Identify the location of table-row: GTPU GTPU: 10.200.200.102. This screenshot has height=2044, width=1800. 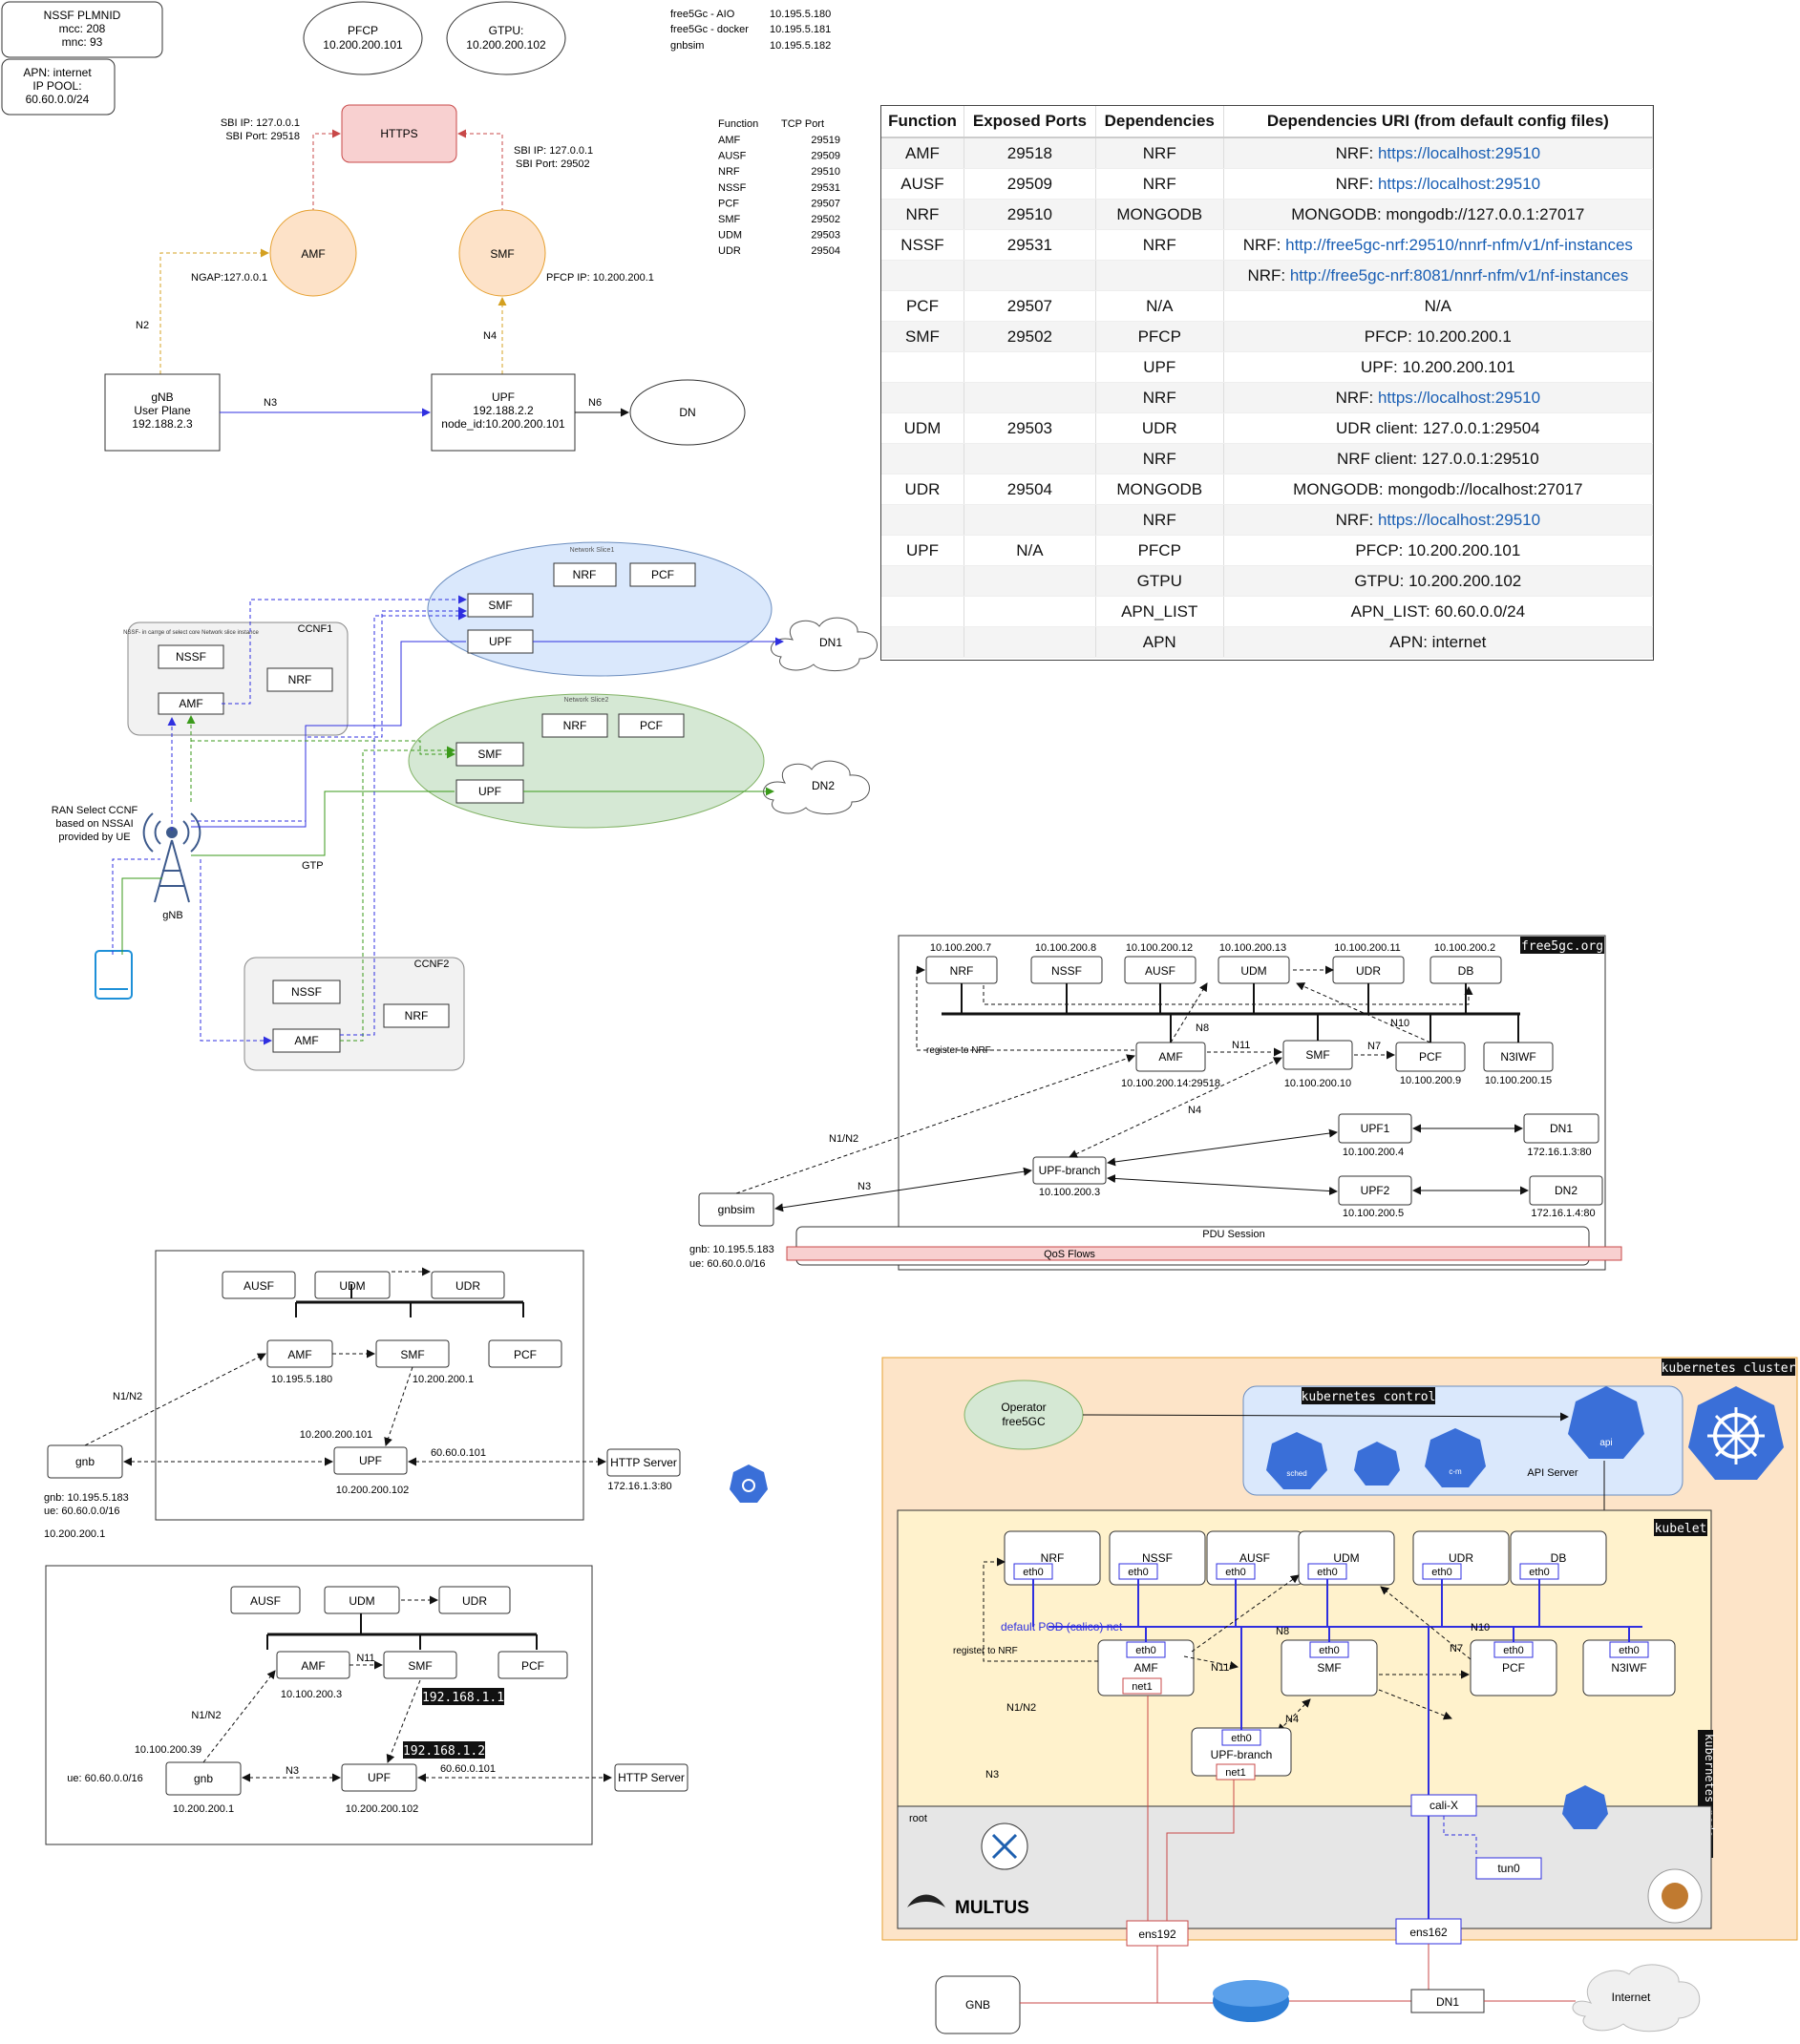
(1267, 581).